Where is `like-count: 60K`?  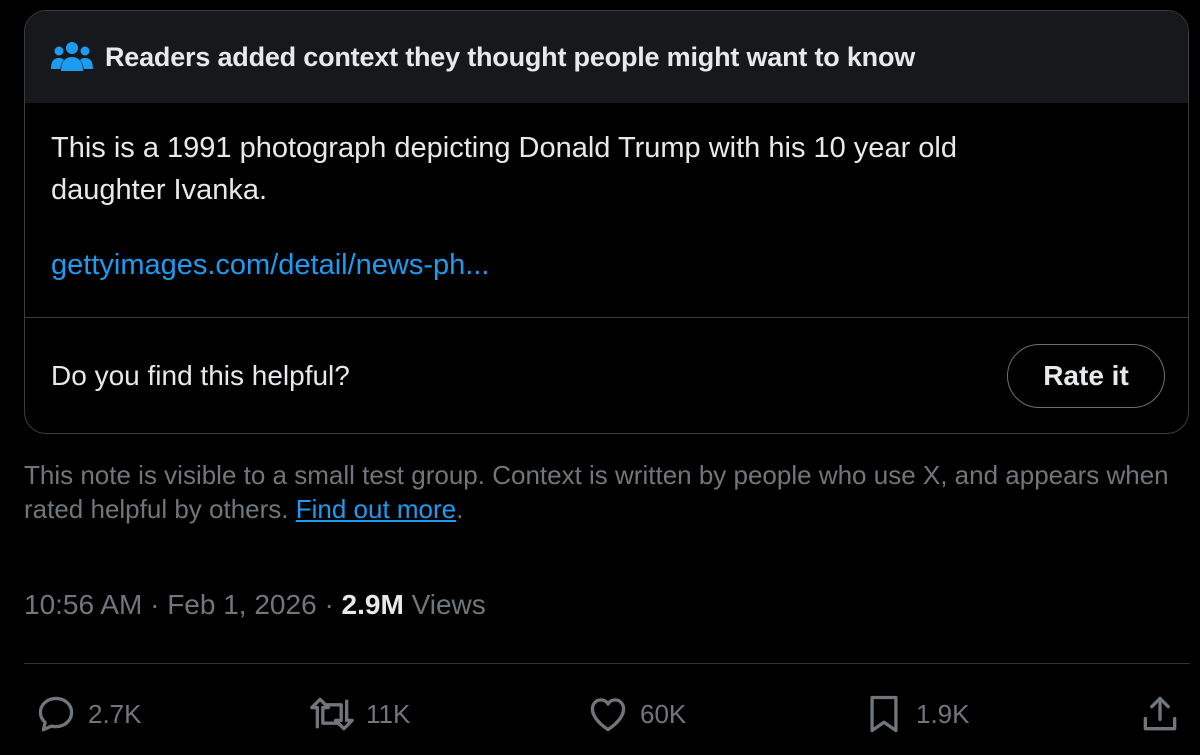 like-count: 60K is located at coordinates (663, 713).